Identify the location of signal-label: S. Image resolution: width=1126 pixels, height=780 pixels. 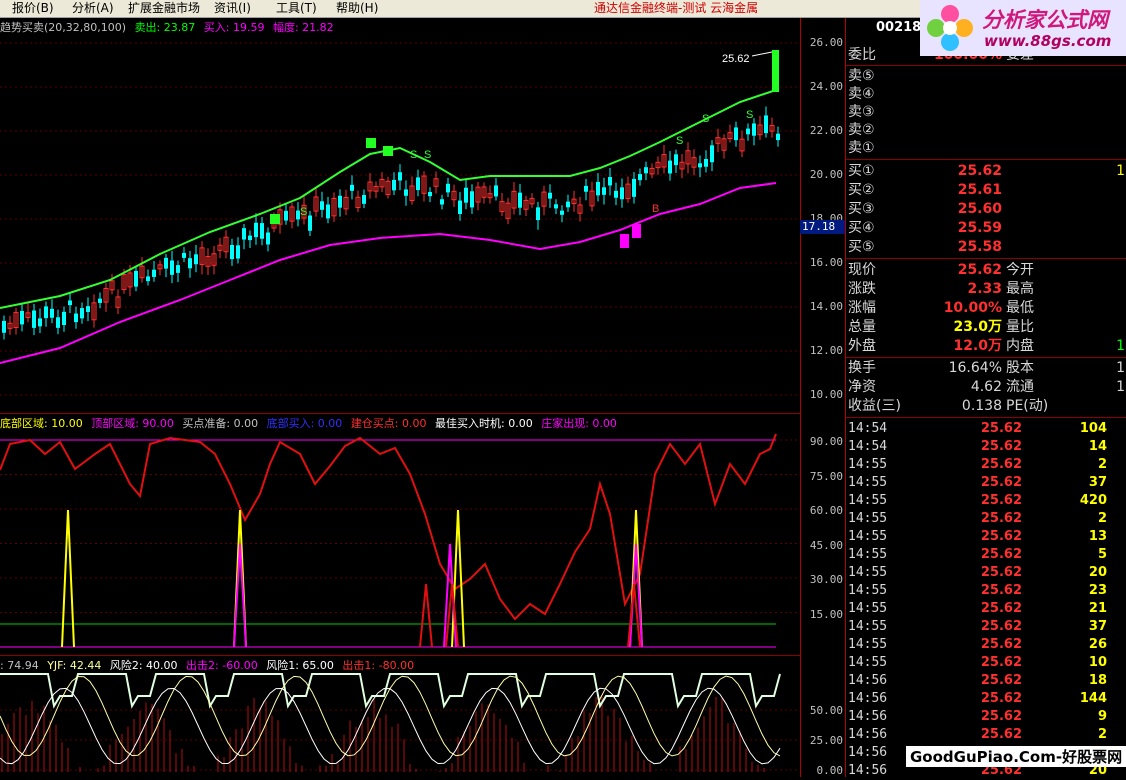
(679, 141).